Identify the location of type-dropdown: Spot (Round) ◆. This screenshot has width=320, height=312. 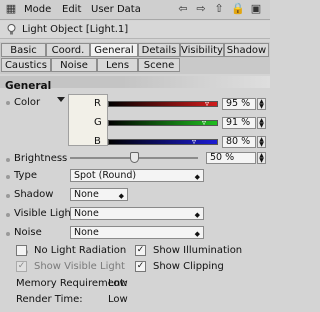
(137, 175).